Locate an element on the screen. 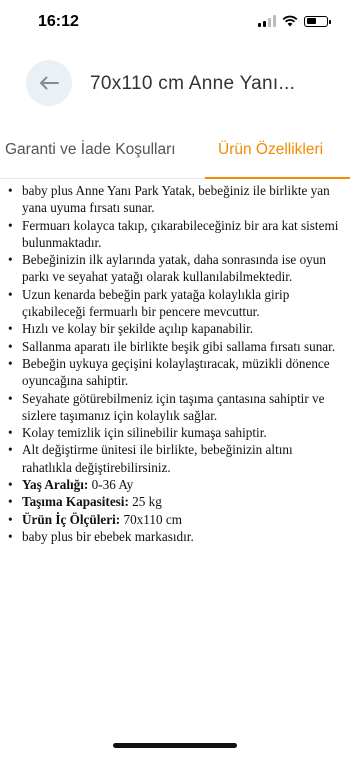 Image resolution: width=350 pixels, height=757 pixels. spec-capacity: Taşıma Kapasitesi: 25 kg is located at coordinates (176, 502).